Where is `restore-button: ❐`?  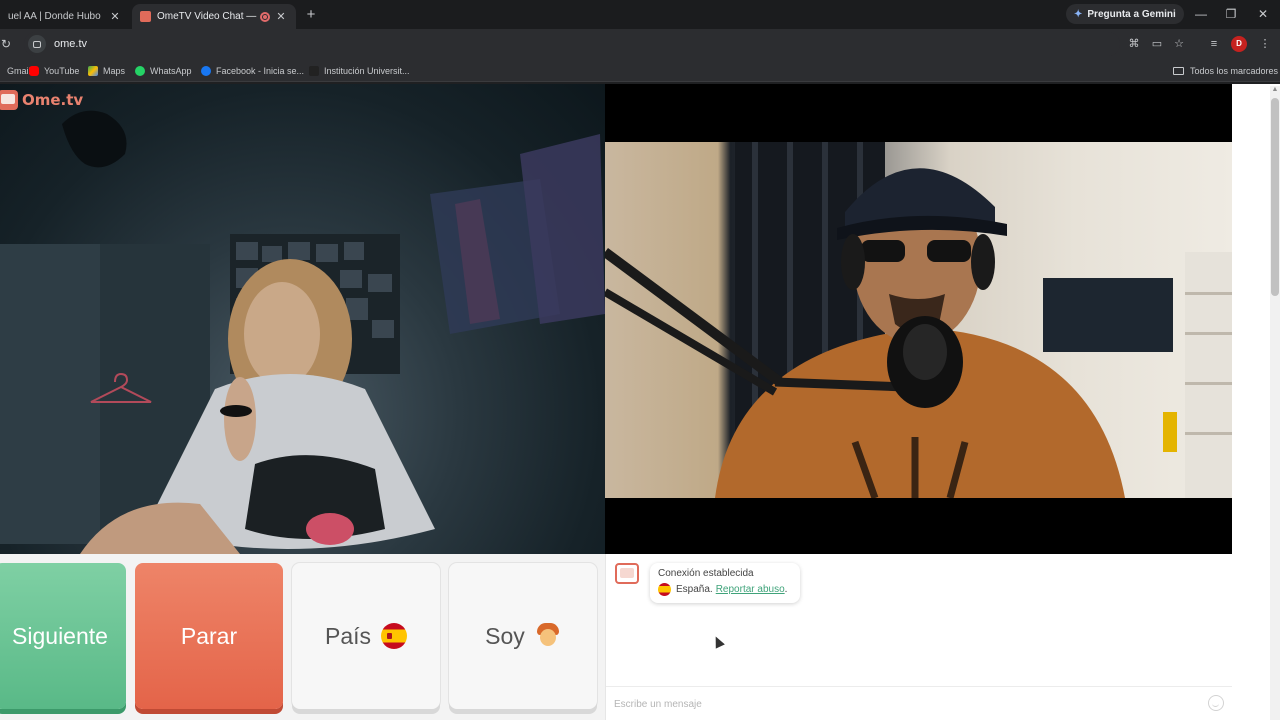 restore-button: ❐ is located at coordinates (1231, 14).